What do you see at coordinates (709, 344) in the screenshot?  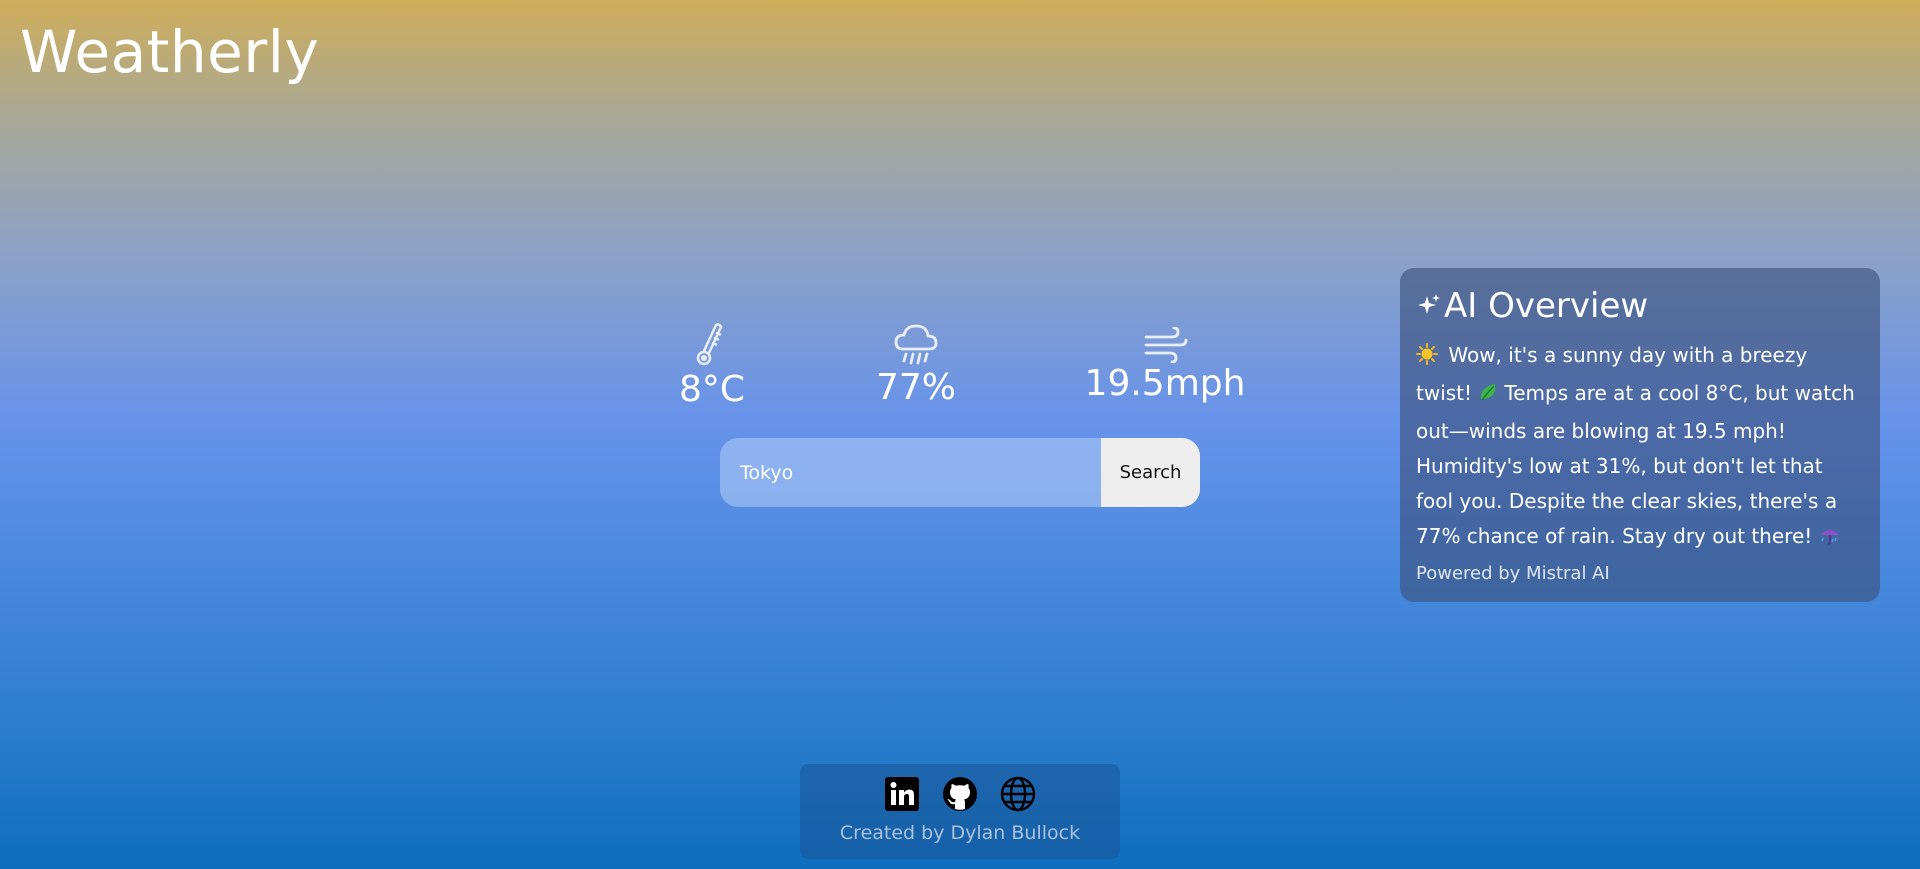 I see `thermometer-icon` at bounding box center [709, 344].